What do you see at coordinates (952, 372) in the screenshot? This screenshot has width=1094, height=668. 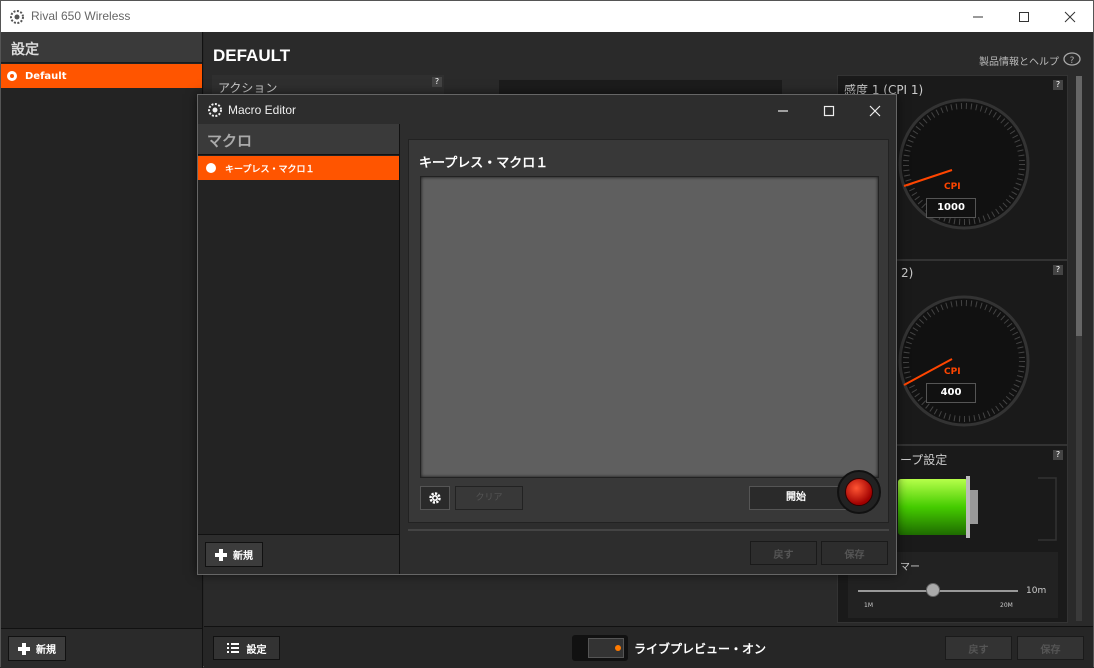 I see `cpi-2-label: CPI` at bounding box center [952, 372].